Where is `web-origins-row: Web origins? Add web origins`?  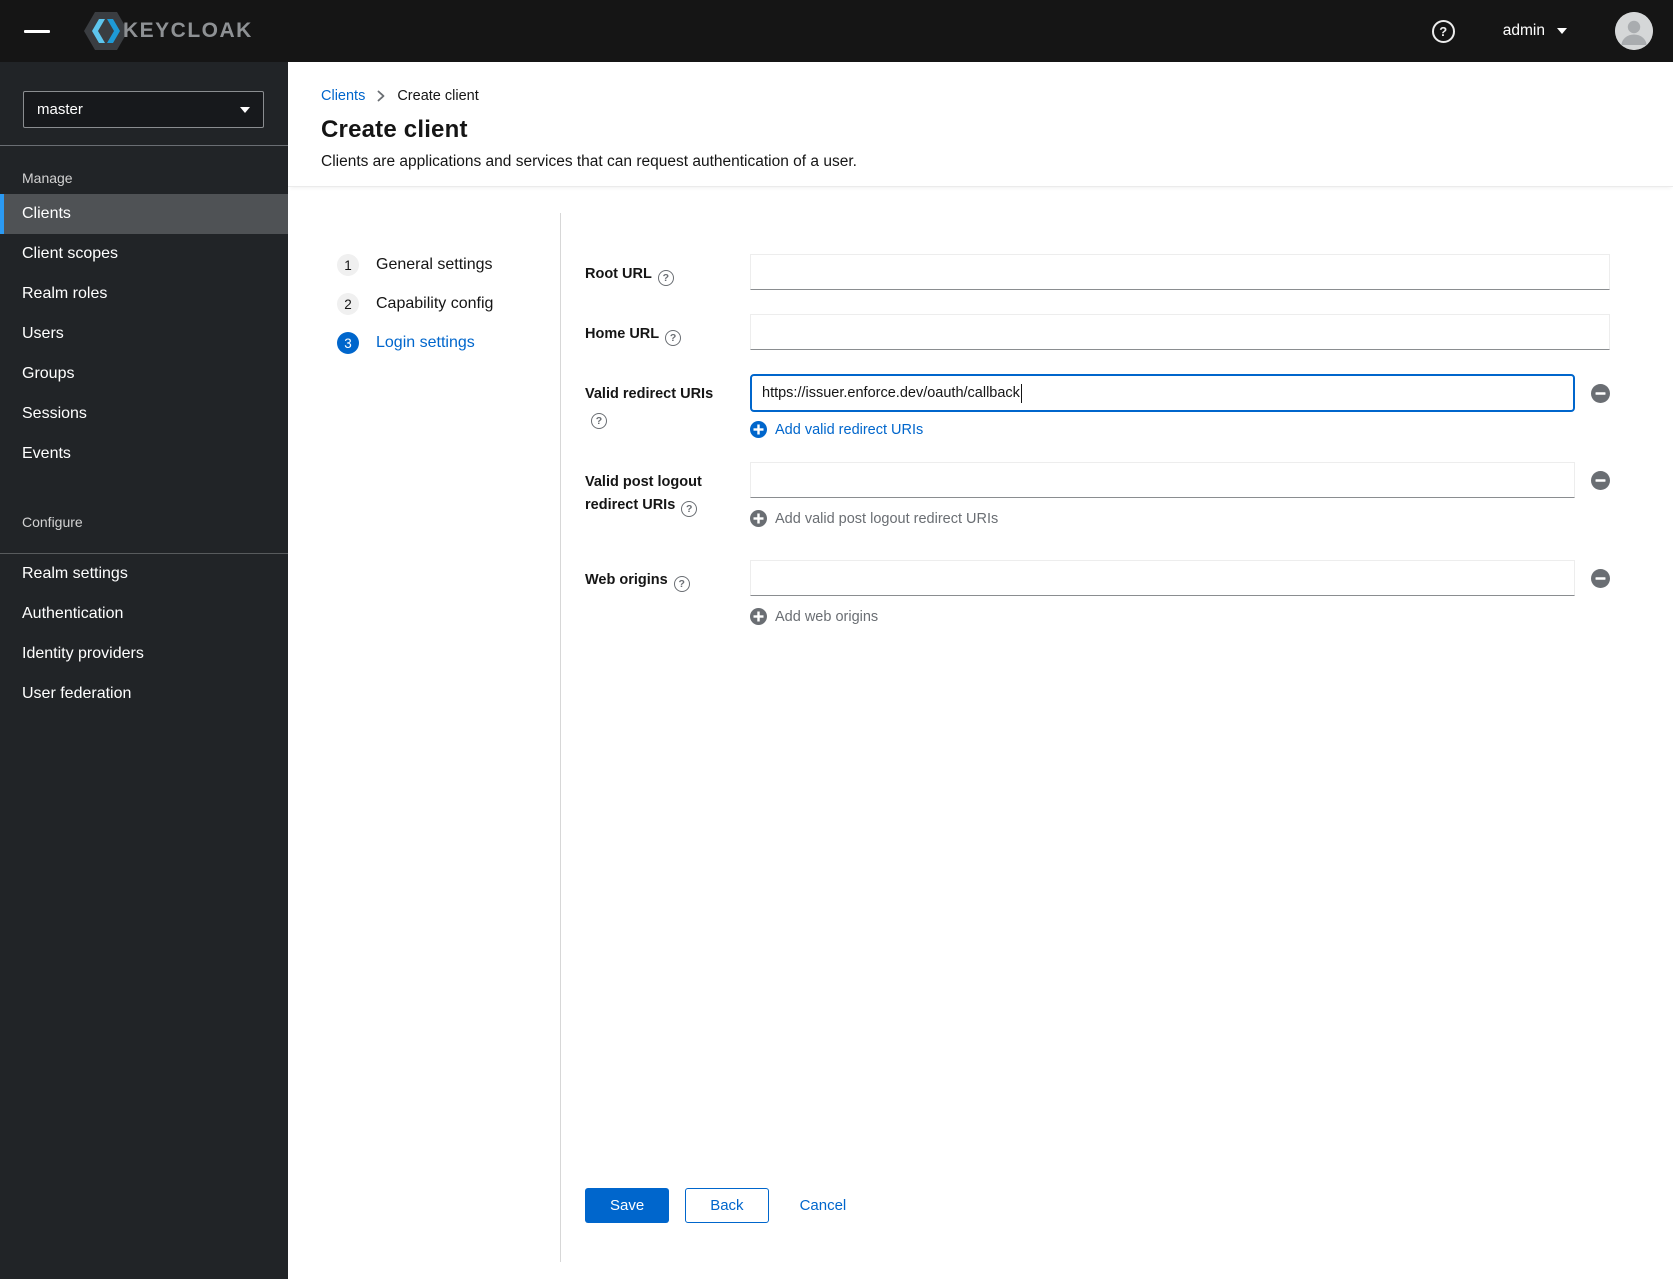
web-origins-row: Web origins? Add web origins is located at coordinates (1097, 592).